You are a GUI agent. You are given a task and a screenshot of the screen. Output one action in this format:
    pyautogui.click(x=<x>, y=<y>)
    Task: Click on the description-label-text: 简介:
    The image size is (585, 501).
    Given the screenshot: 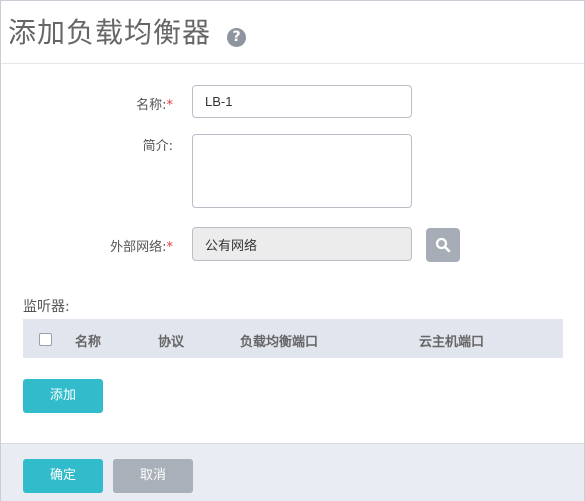 What is the action you would take?
    pyautogui.click(x=157, y=146)
    